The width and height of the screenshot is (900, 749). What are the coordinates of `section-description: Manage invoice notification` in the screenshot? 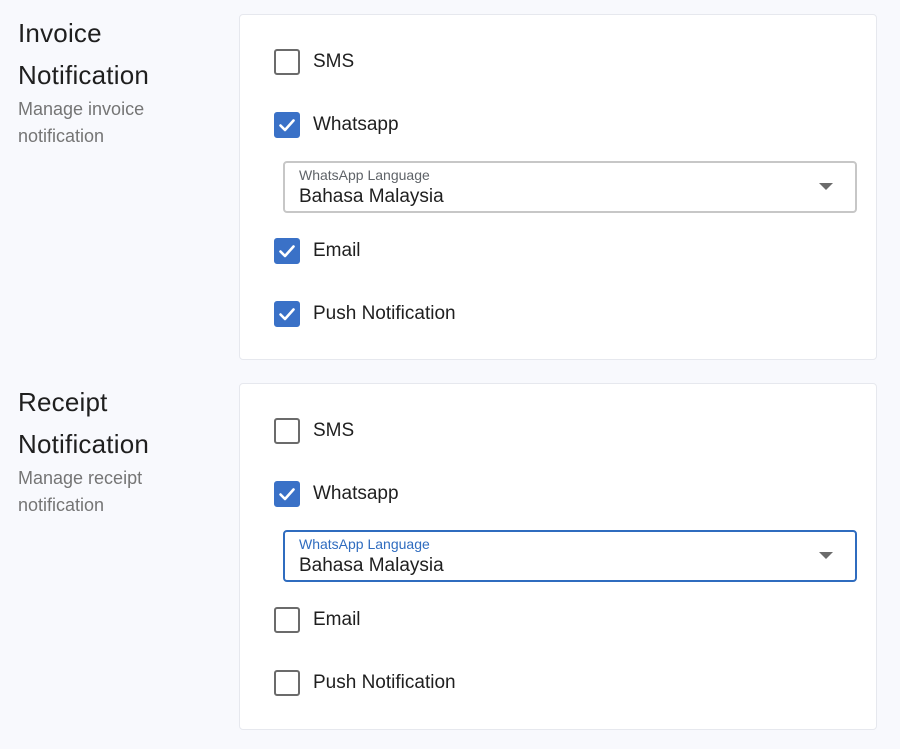 It's located at (81, 122).